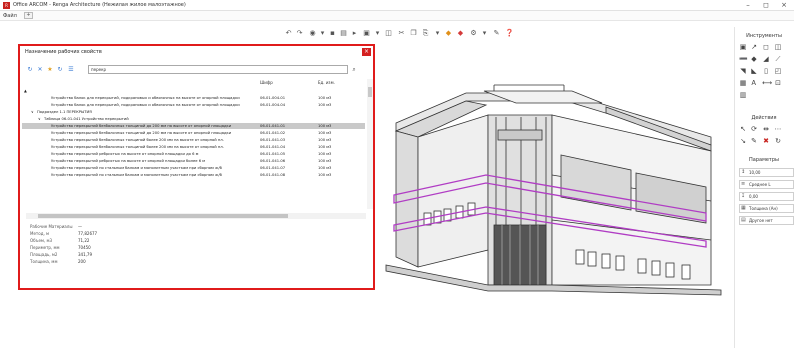 The image size is (794, 348). I want to click on property-key: Объем, м3, so click(41, 240).